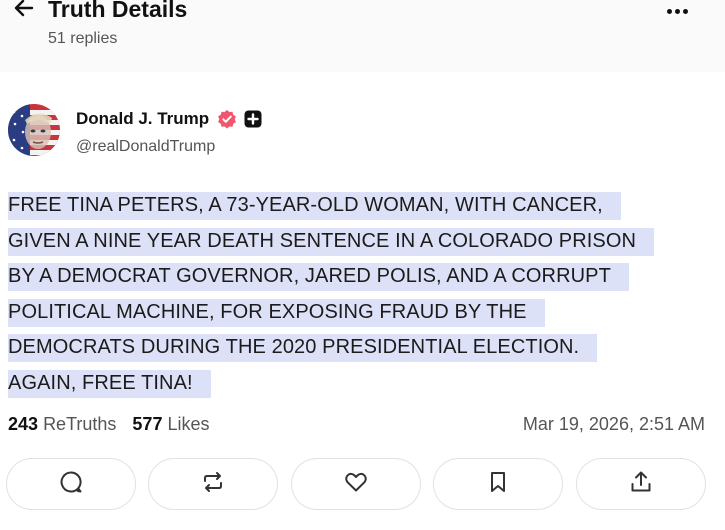 The image size is (725, 530). What do you see at coordinates (145, 147) in the screenshot?
I see `author-handle: @realDonaldTrump` at bounding box center [145, 147].